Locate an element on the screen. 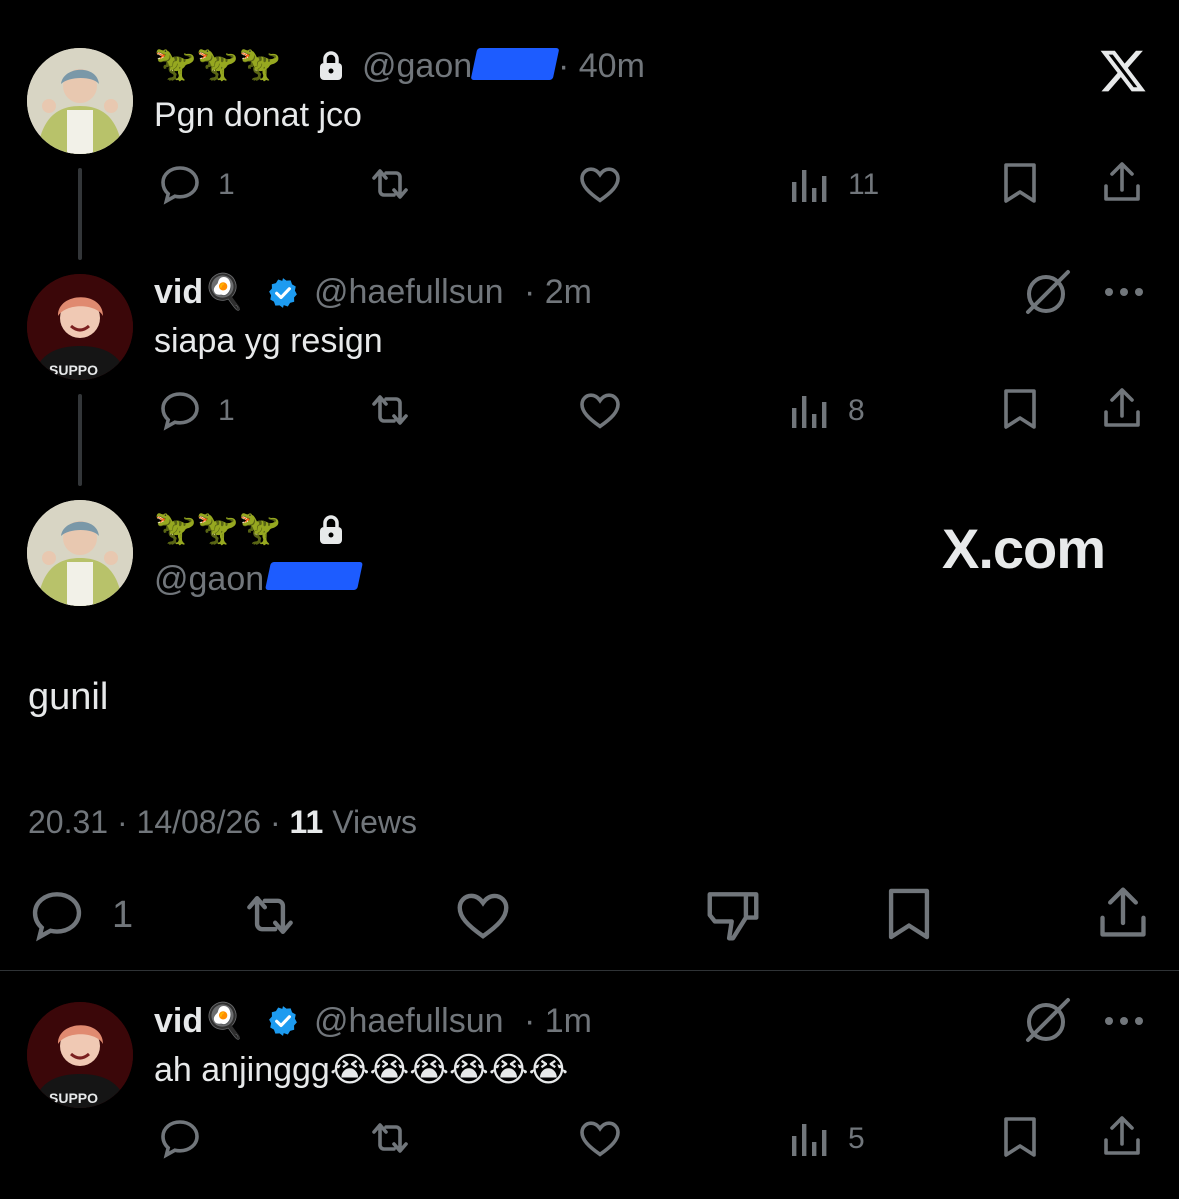 The image size is (1179, 1199). x-logo-icon is located at coordinates (1123, 71).